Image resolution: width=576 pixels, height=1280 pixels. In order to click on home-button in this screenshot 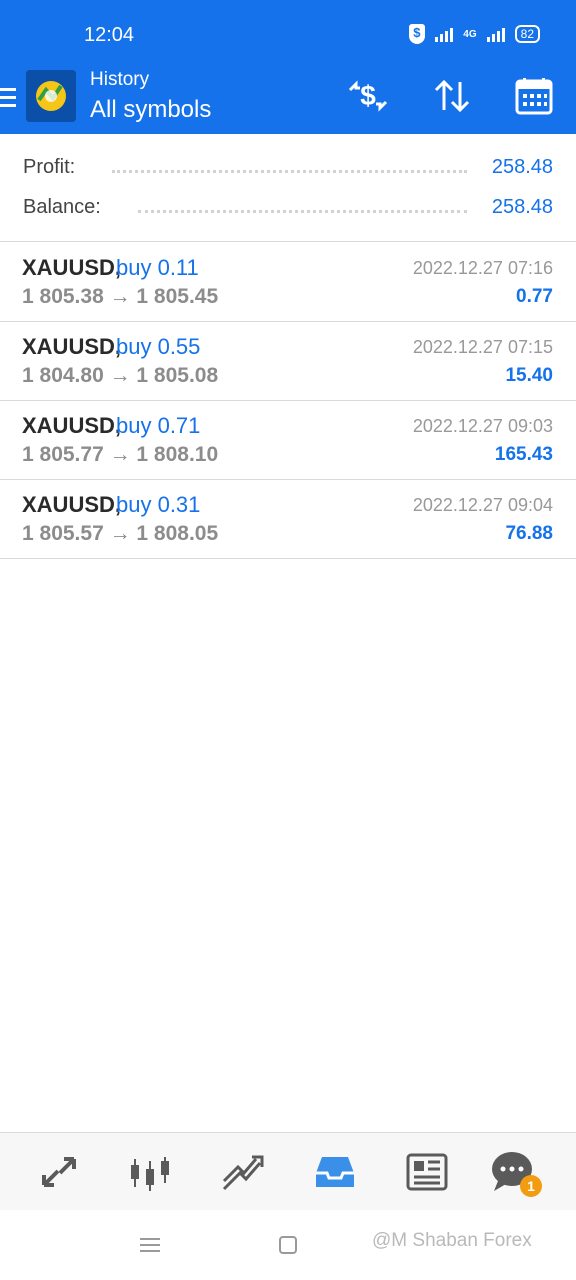, I will do `click(288, 1245)`.